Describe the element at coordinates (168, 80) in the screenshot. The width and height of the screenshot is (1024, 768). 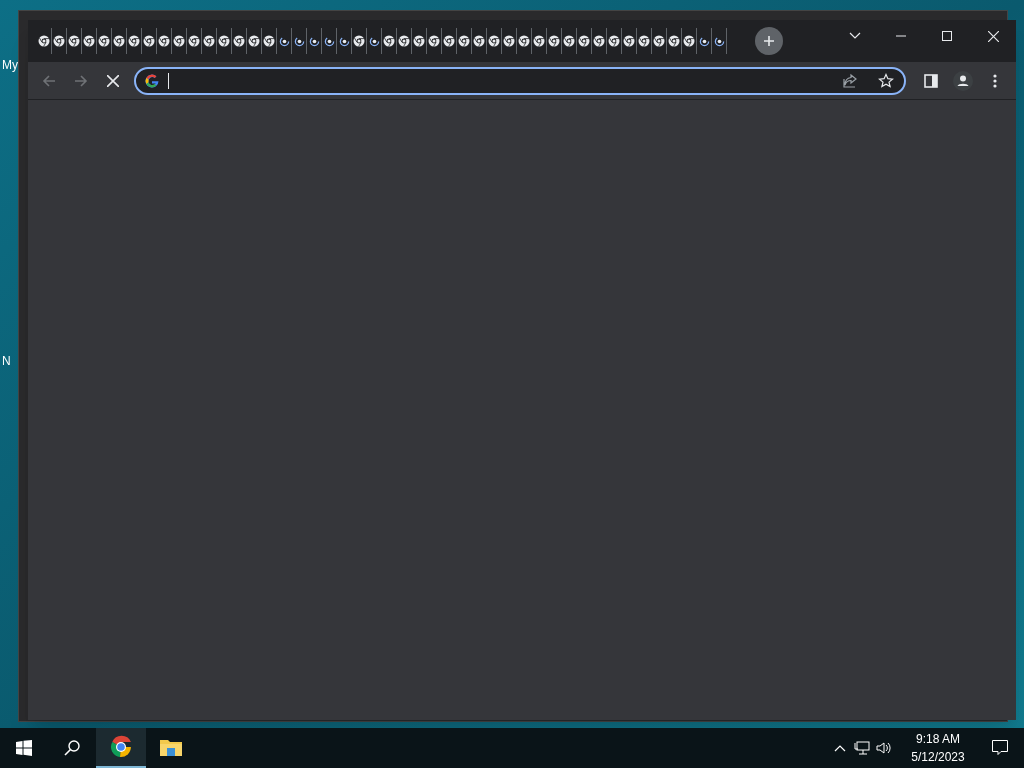
I see `text-cursor` at that location.